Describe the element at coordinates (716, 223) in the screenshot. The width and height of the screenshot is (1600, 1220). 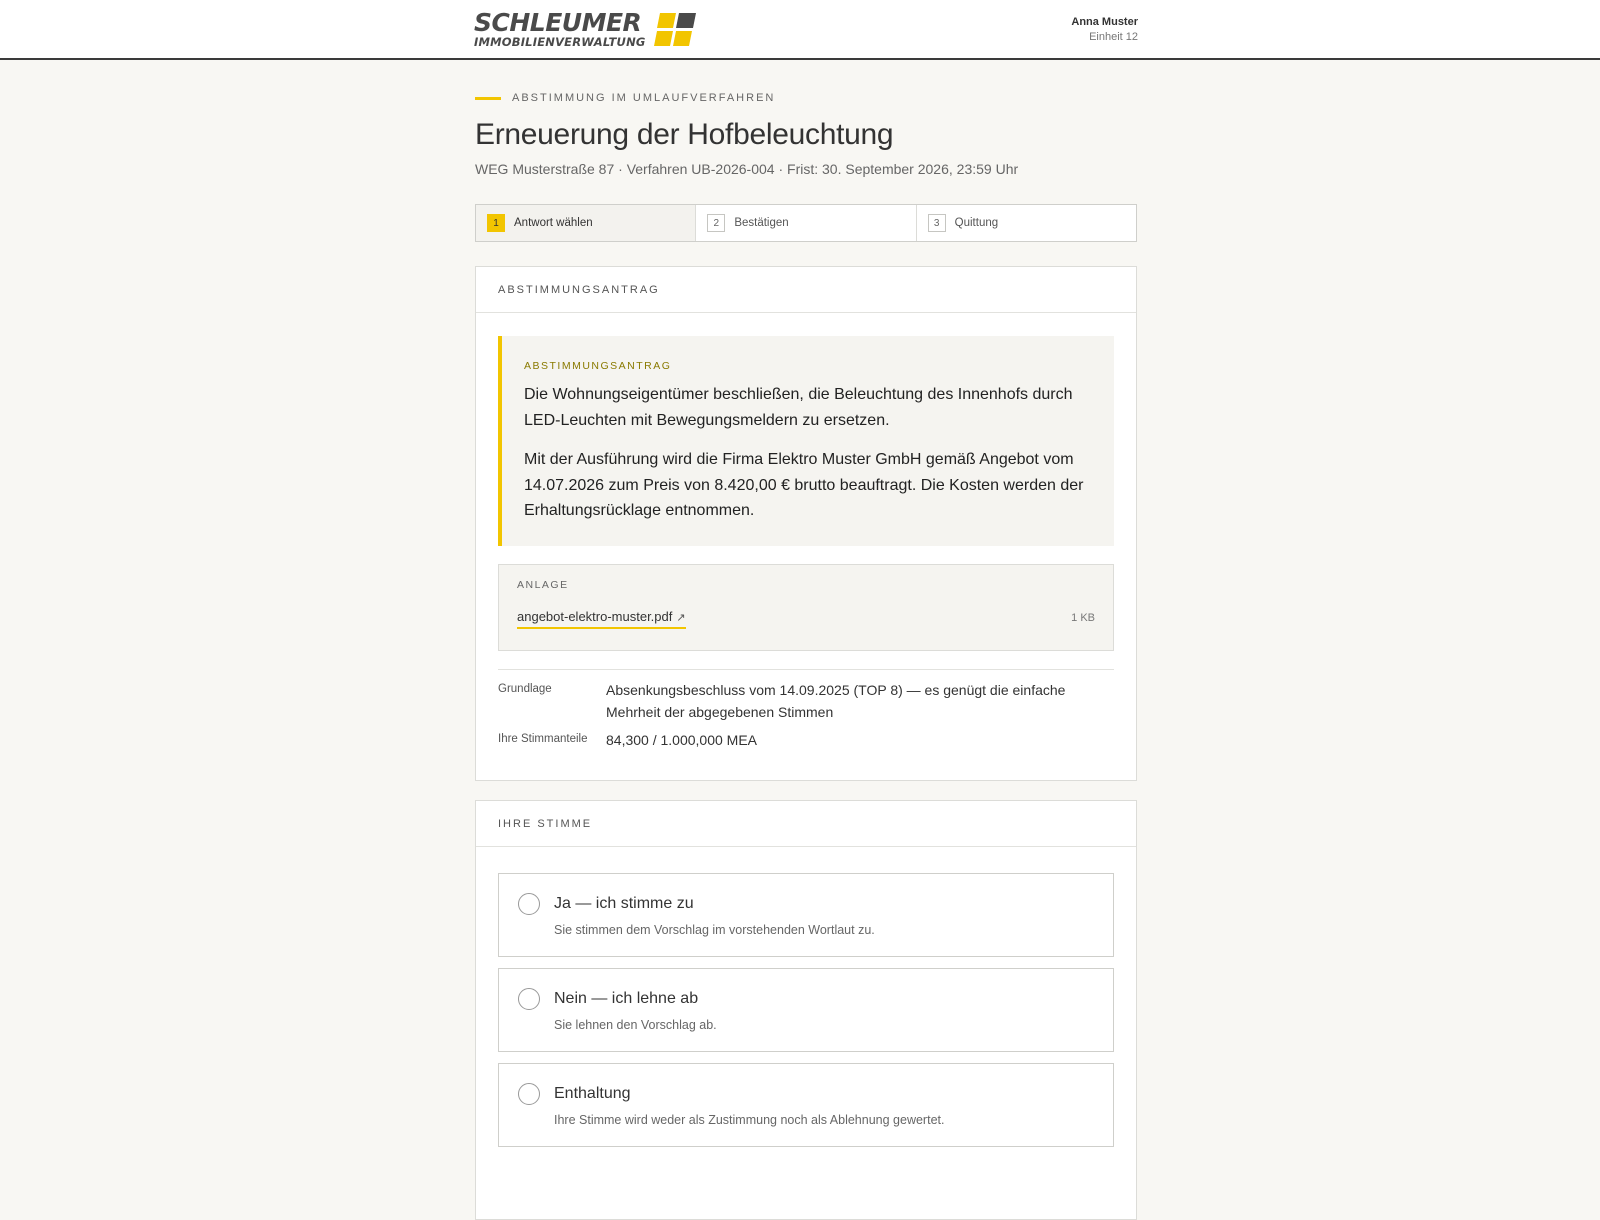
I see `step-number: 2` at that location.